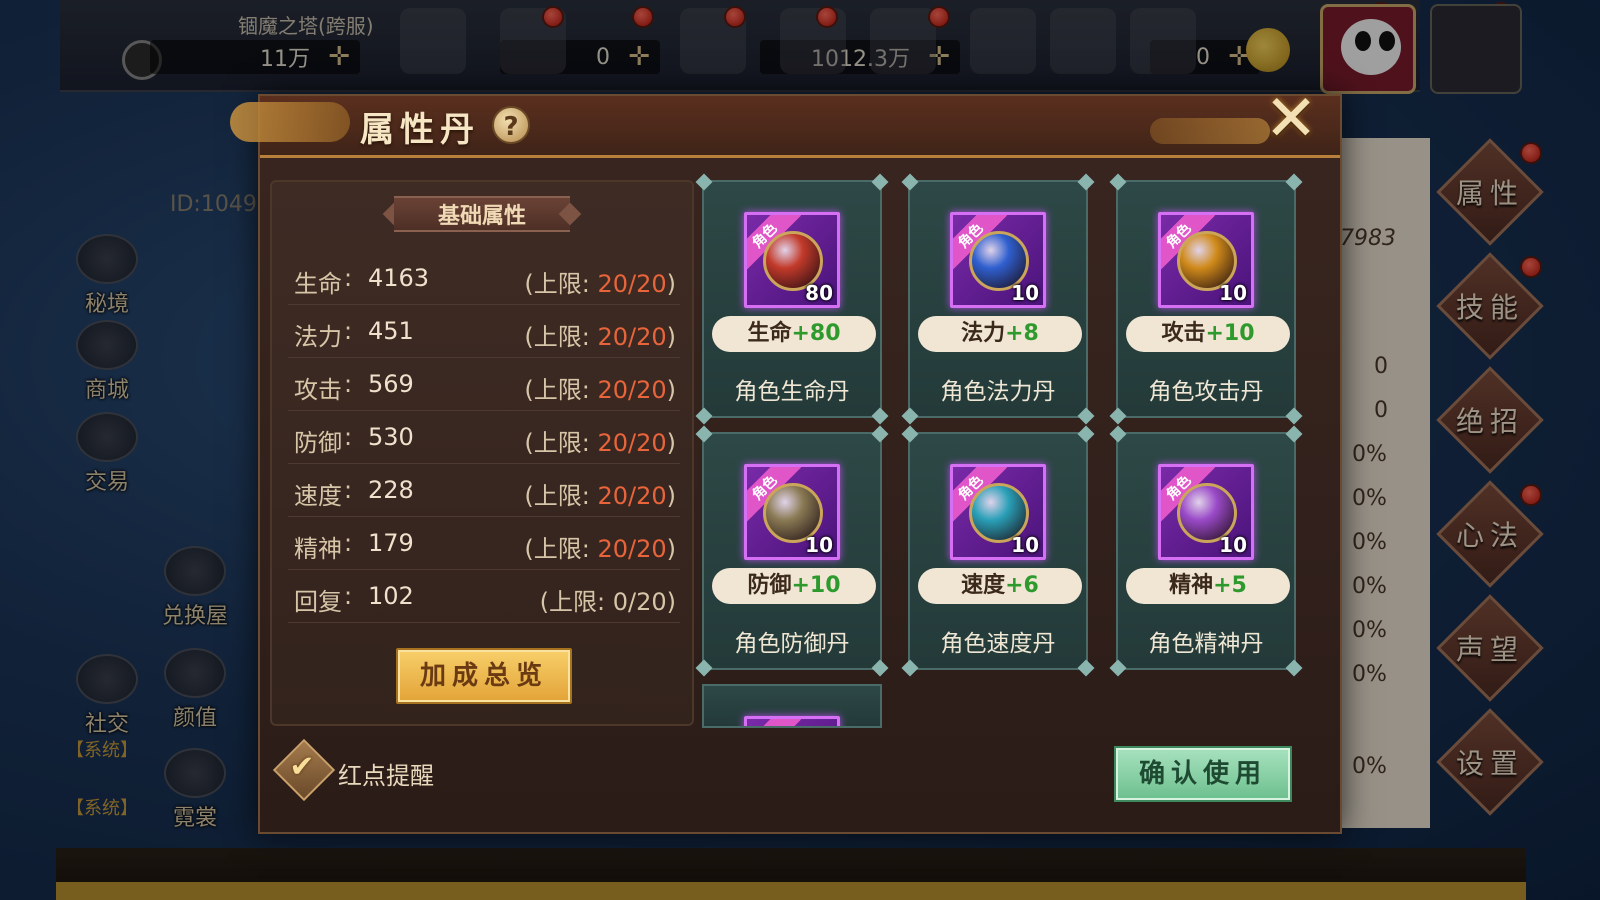  What do you see at coordinates (318, 496) in the screenshot?
I see `stat-name: 速度` at bounding box center [318, 496].